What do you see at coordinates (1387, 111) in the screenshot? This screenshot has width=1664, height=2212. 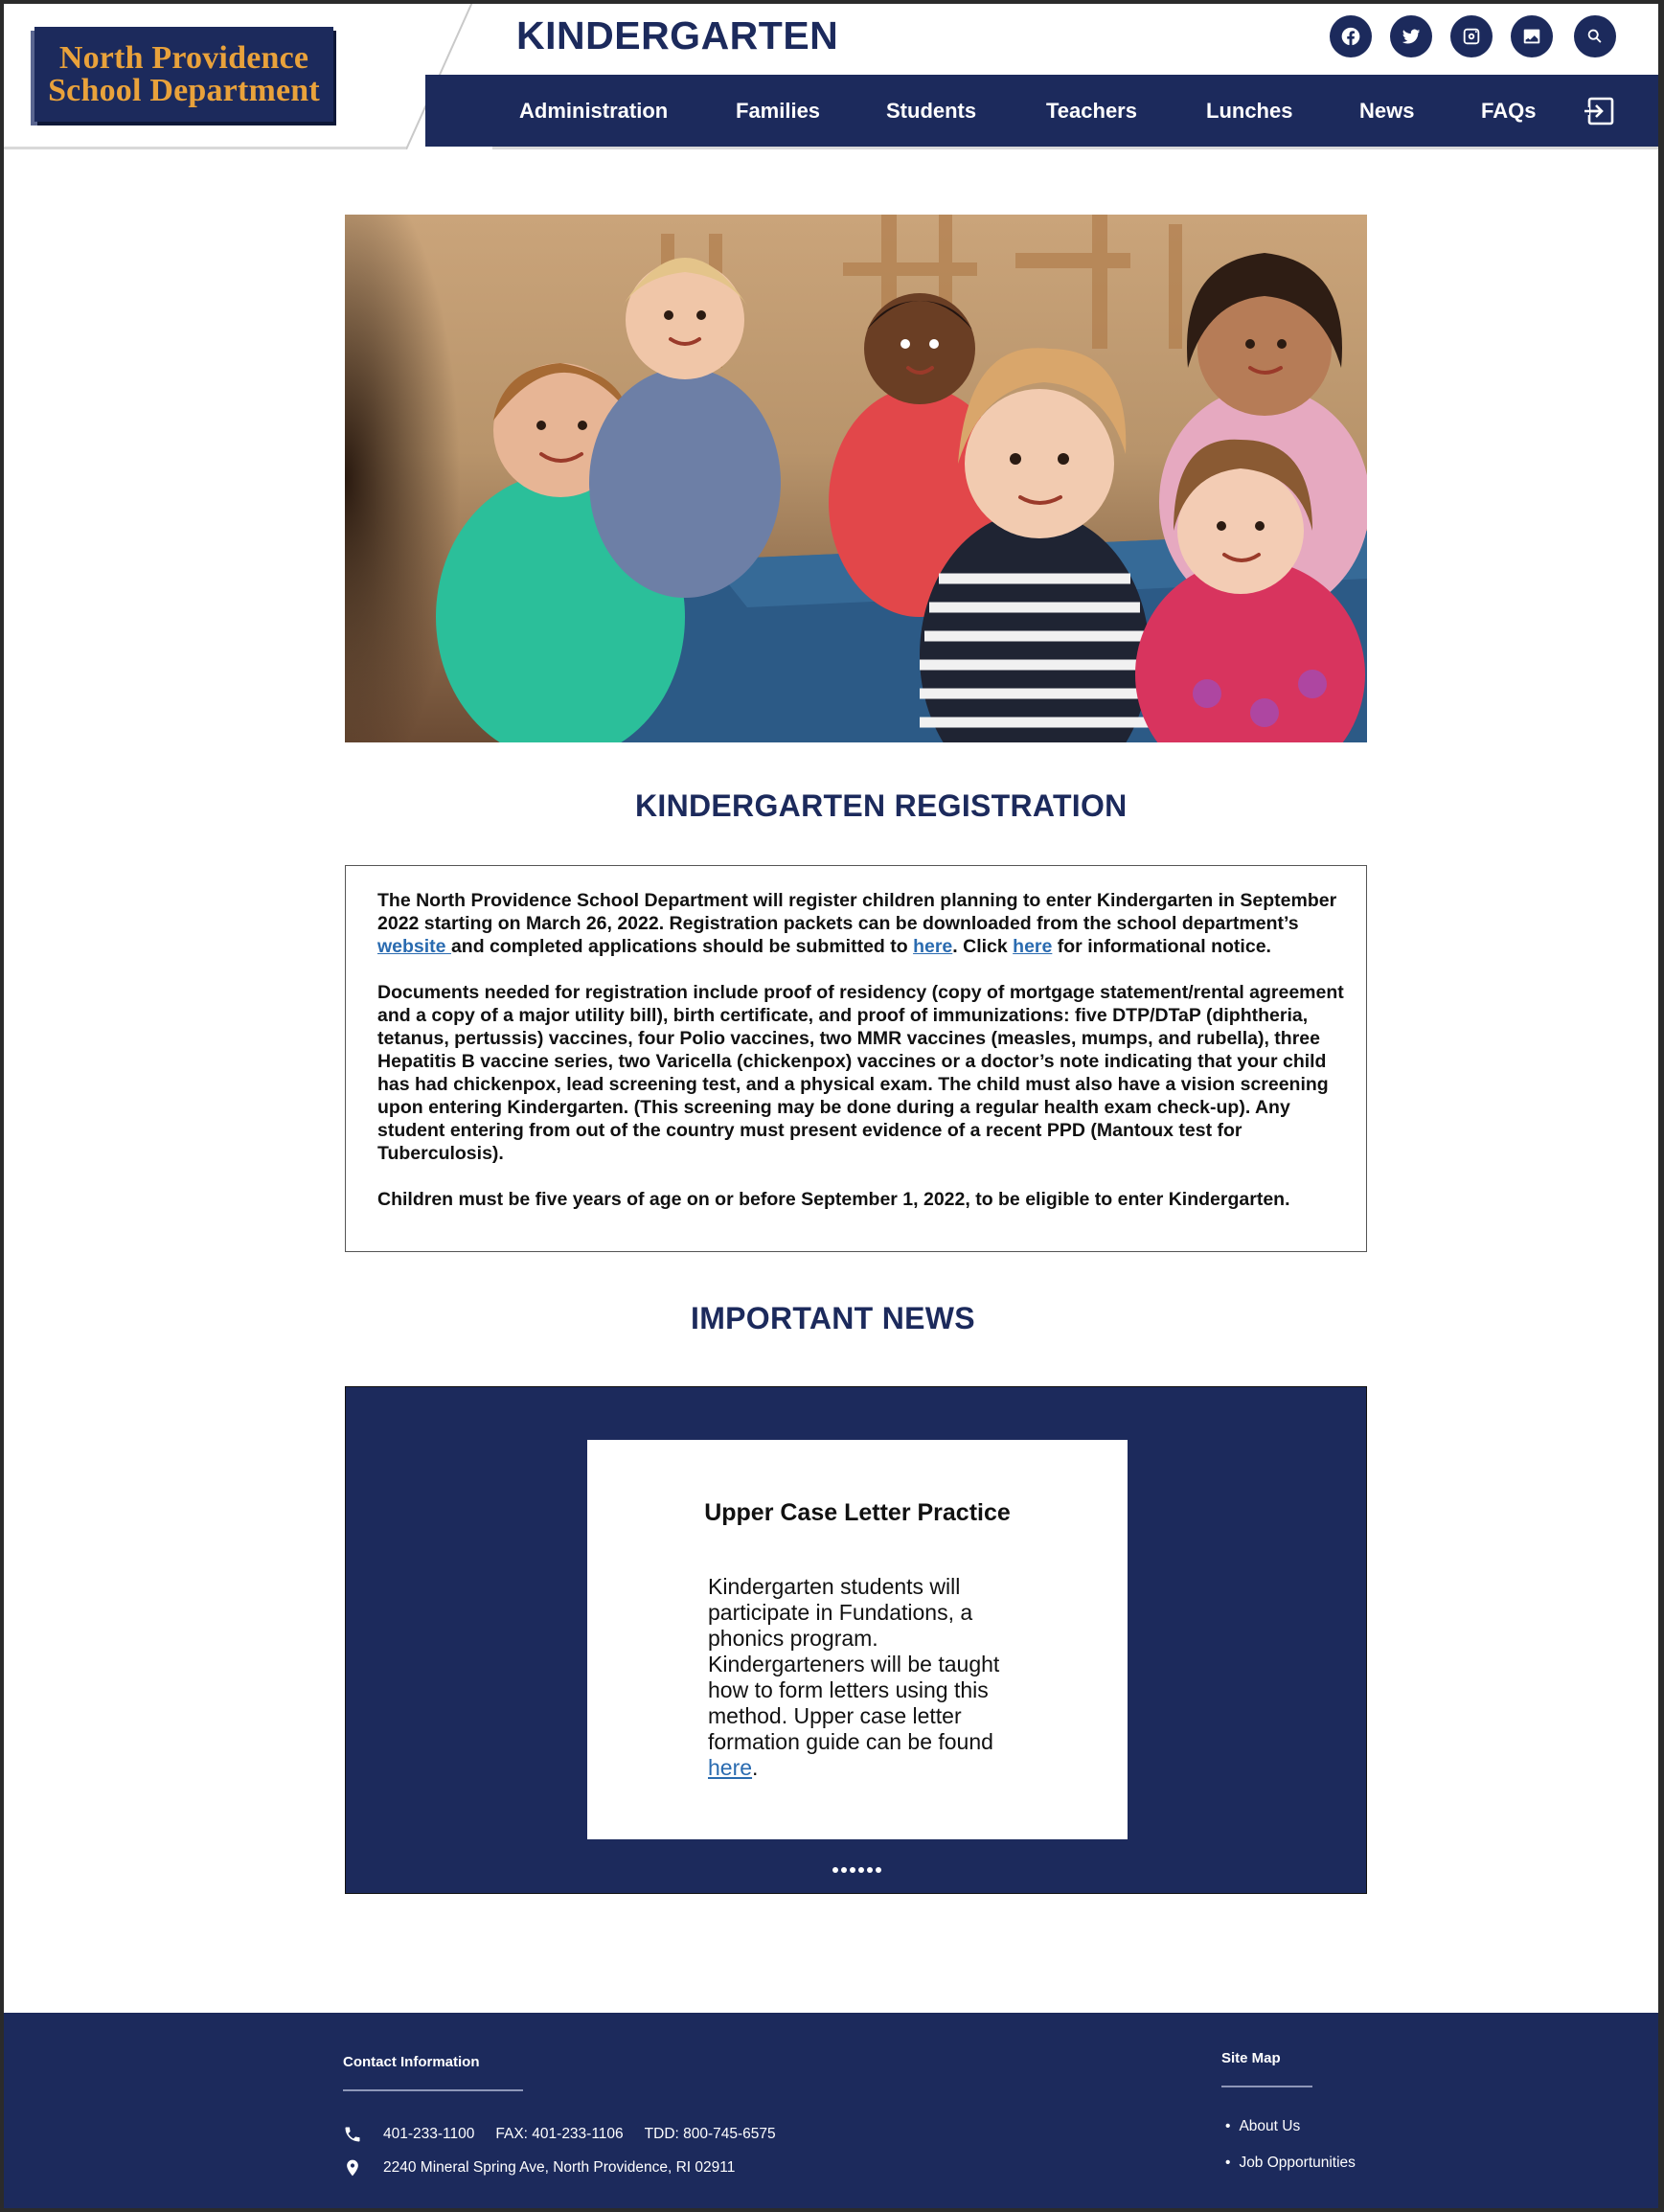 I see `nav-news: News` at bounding box center [1387, 111].